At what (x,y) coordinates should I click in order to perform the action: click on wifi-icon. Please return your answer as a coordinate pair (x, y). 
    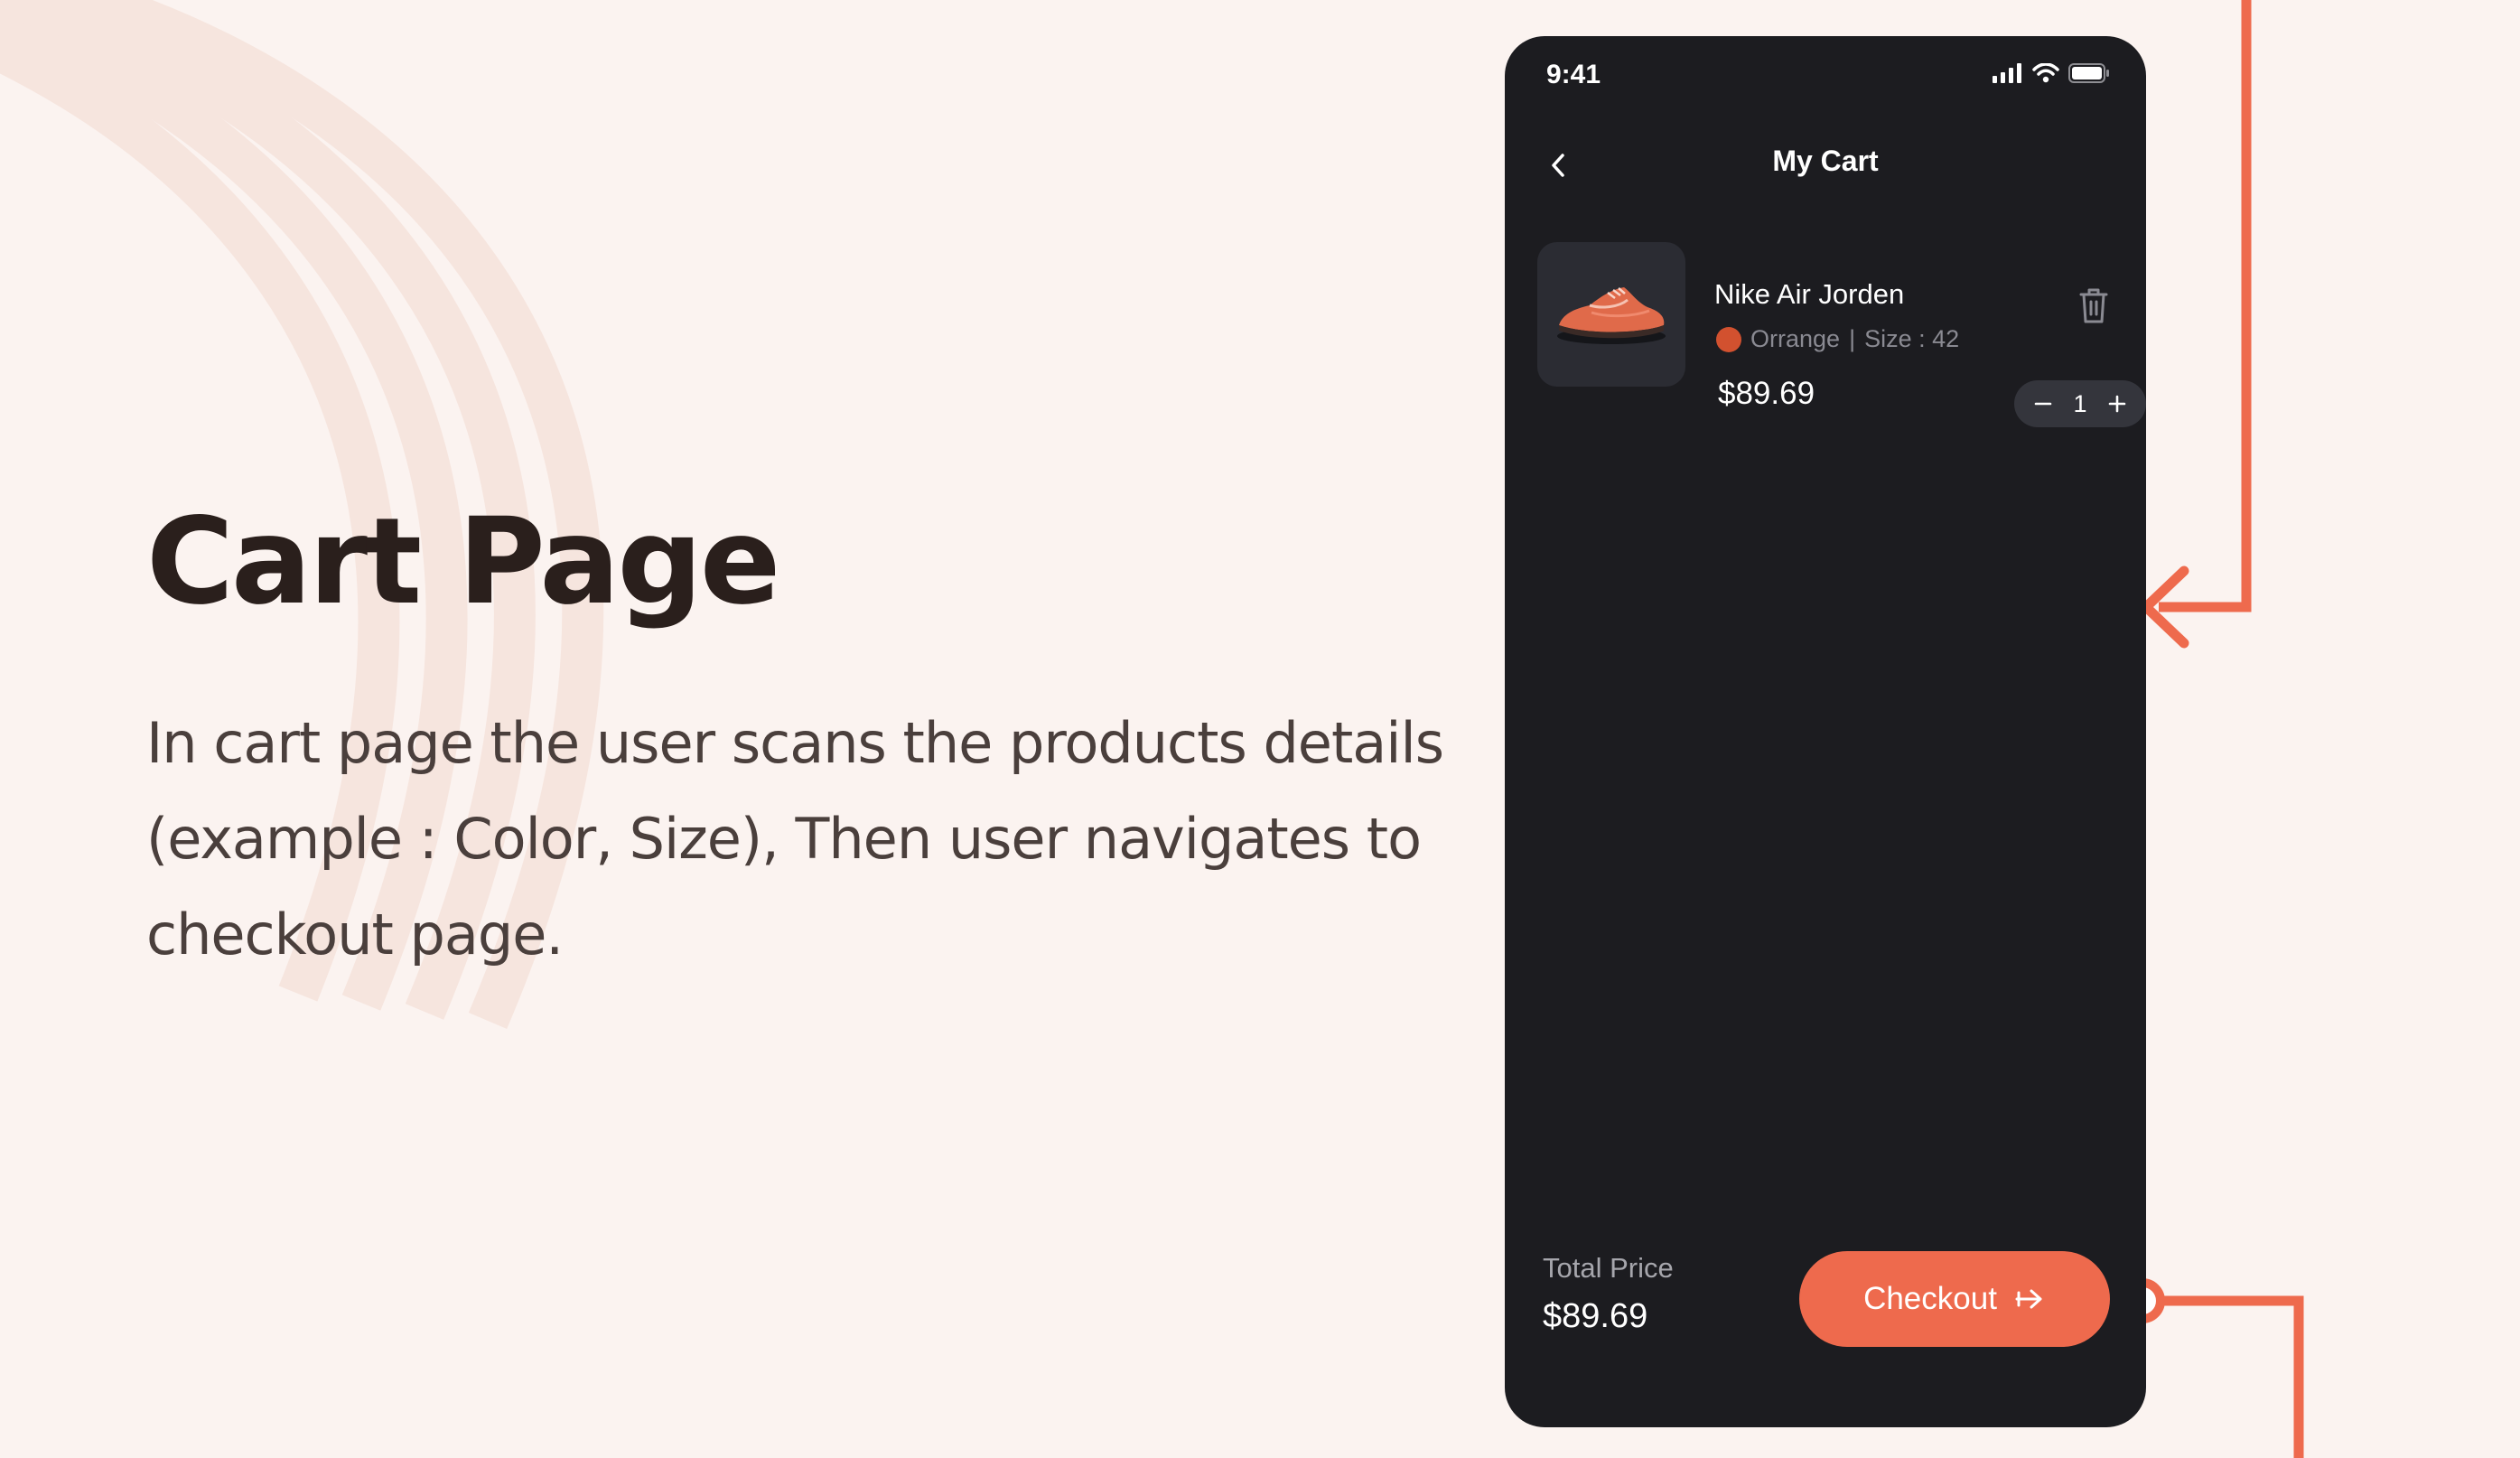
    Looking at the image, I should click on (2045, 73).